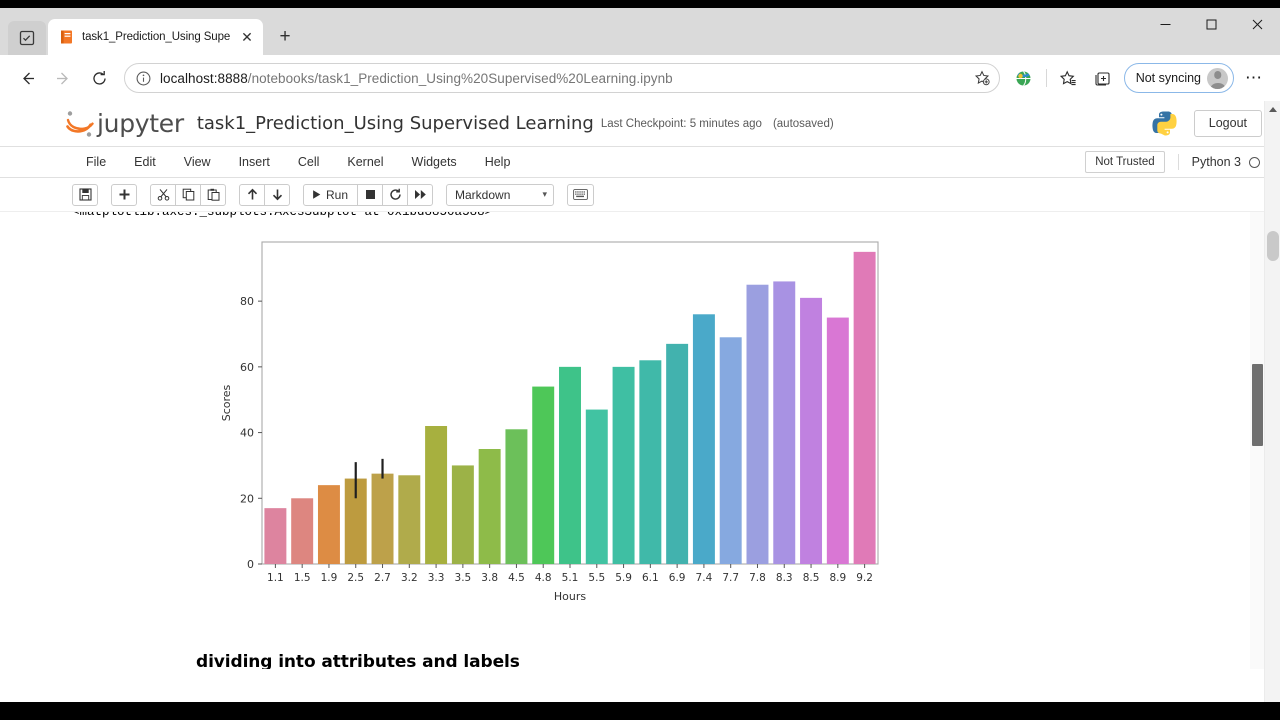 The height and width of the screenshot is (720, 1280). What do you see at coordinates (596, 578) in the screenshot?
I see `svg-text: 5.5` at bounding box center [596, 578].